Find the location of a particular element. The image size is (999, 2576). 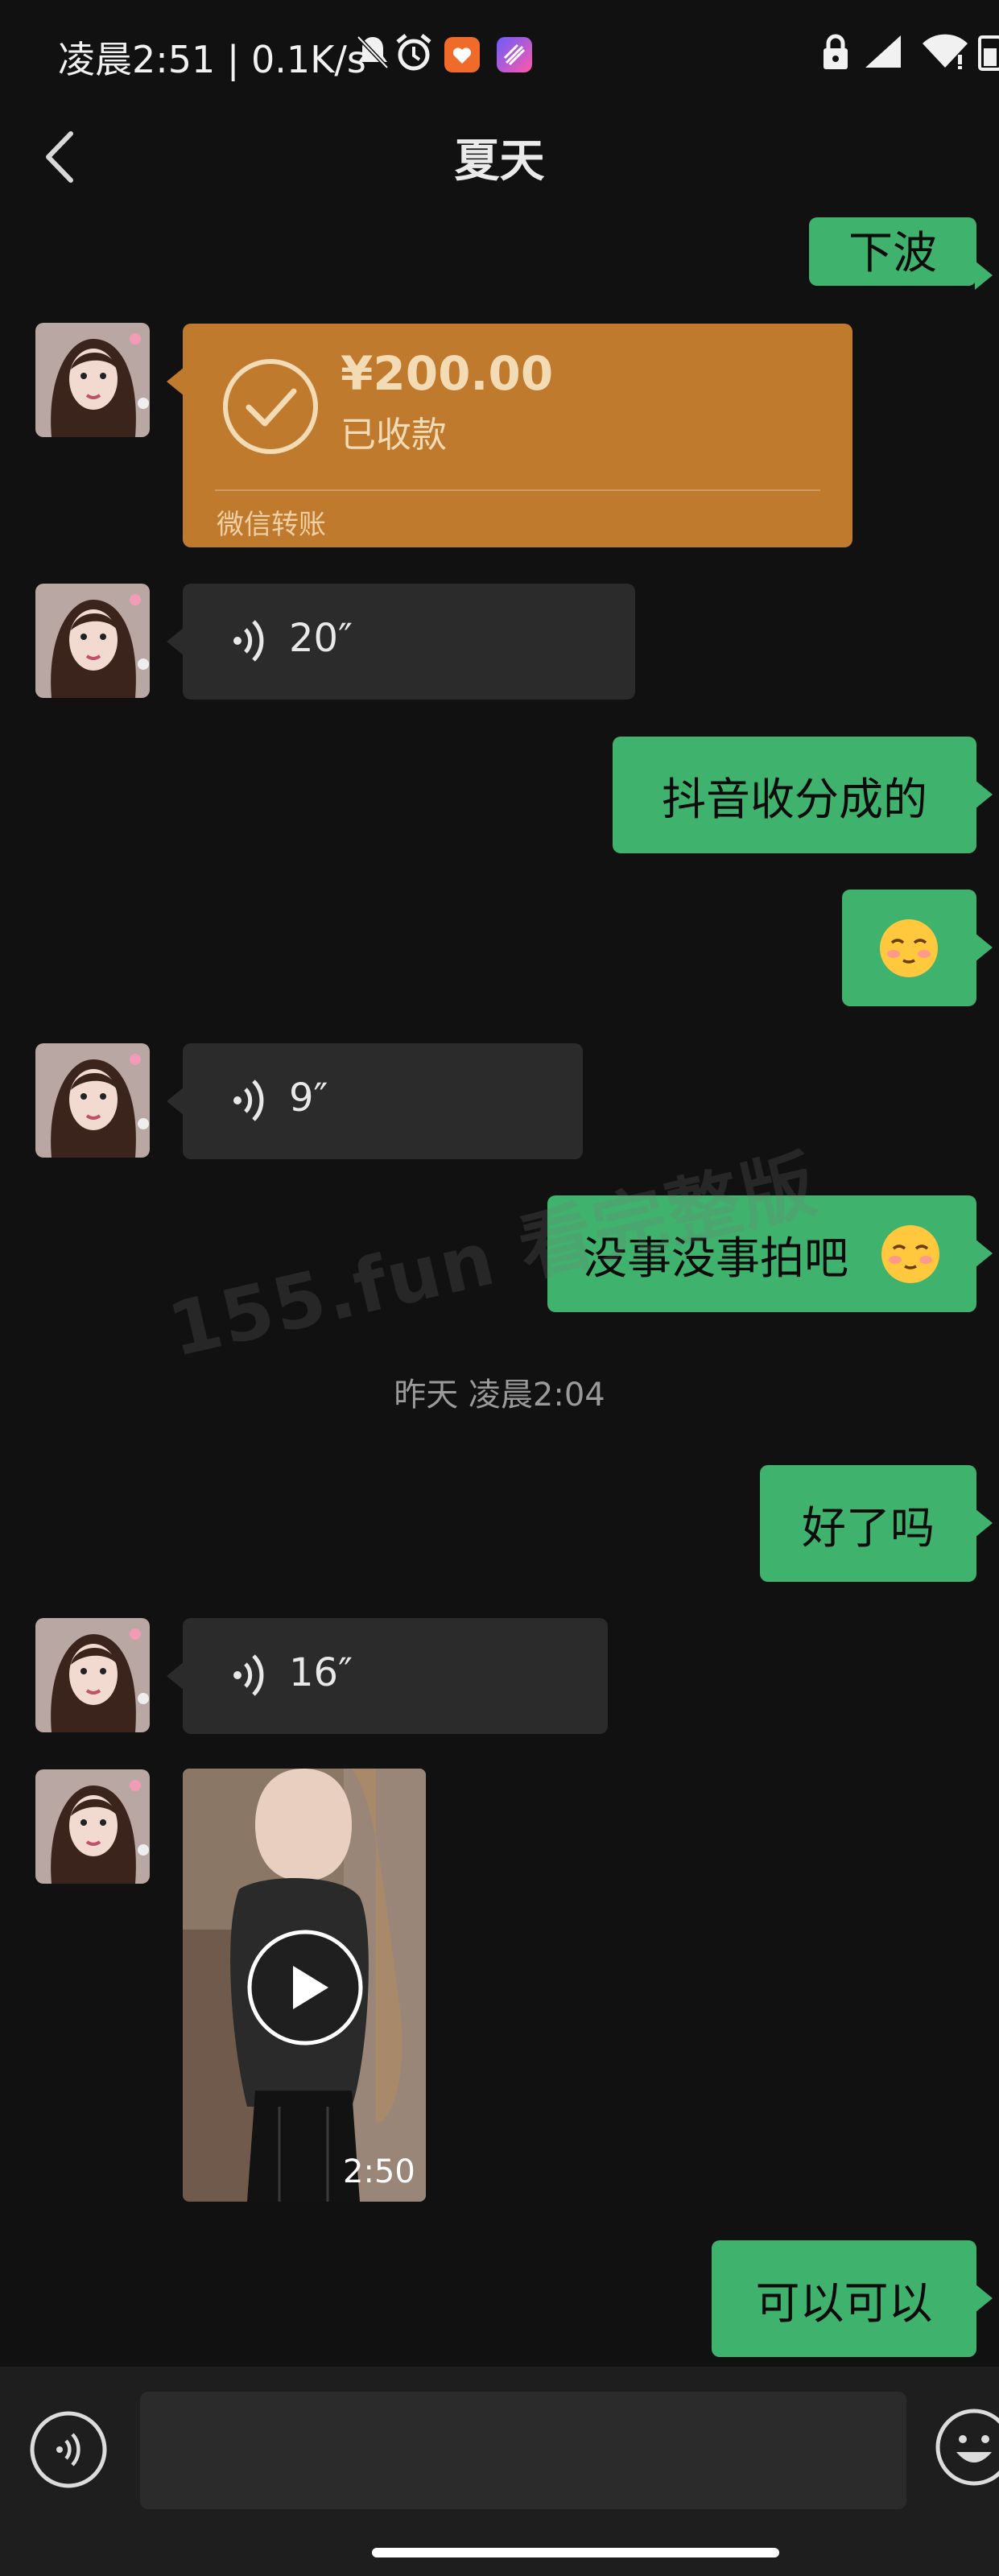

outgoing-emoji-message is located at coordinates (918, 948).